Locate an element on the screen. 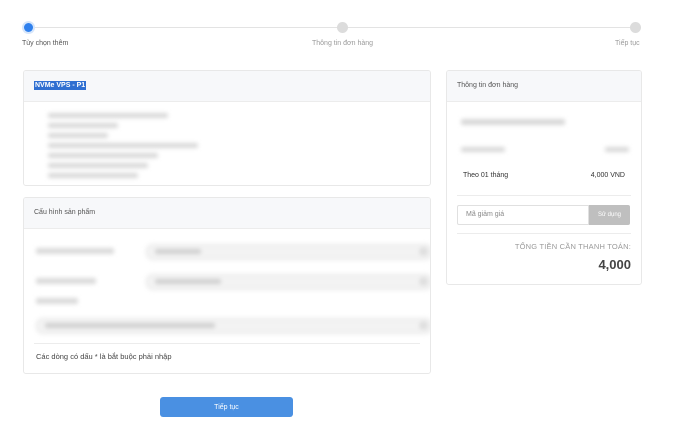 This screenshot has width=680, height=440. config-card-header: Cấu hình sản phẩm is located at coordinates (227, 213).